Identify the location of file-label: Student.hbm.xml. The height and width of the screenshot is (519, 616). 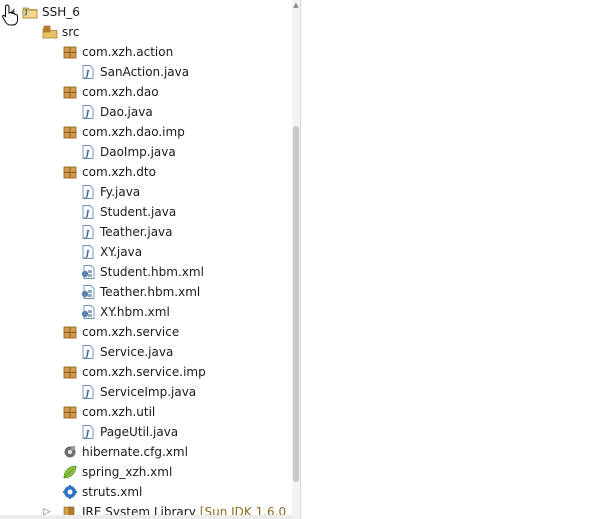
(152, 272).